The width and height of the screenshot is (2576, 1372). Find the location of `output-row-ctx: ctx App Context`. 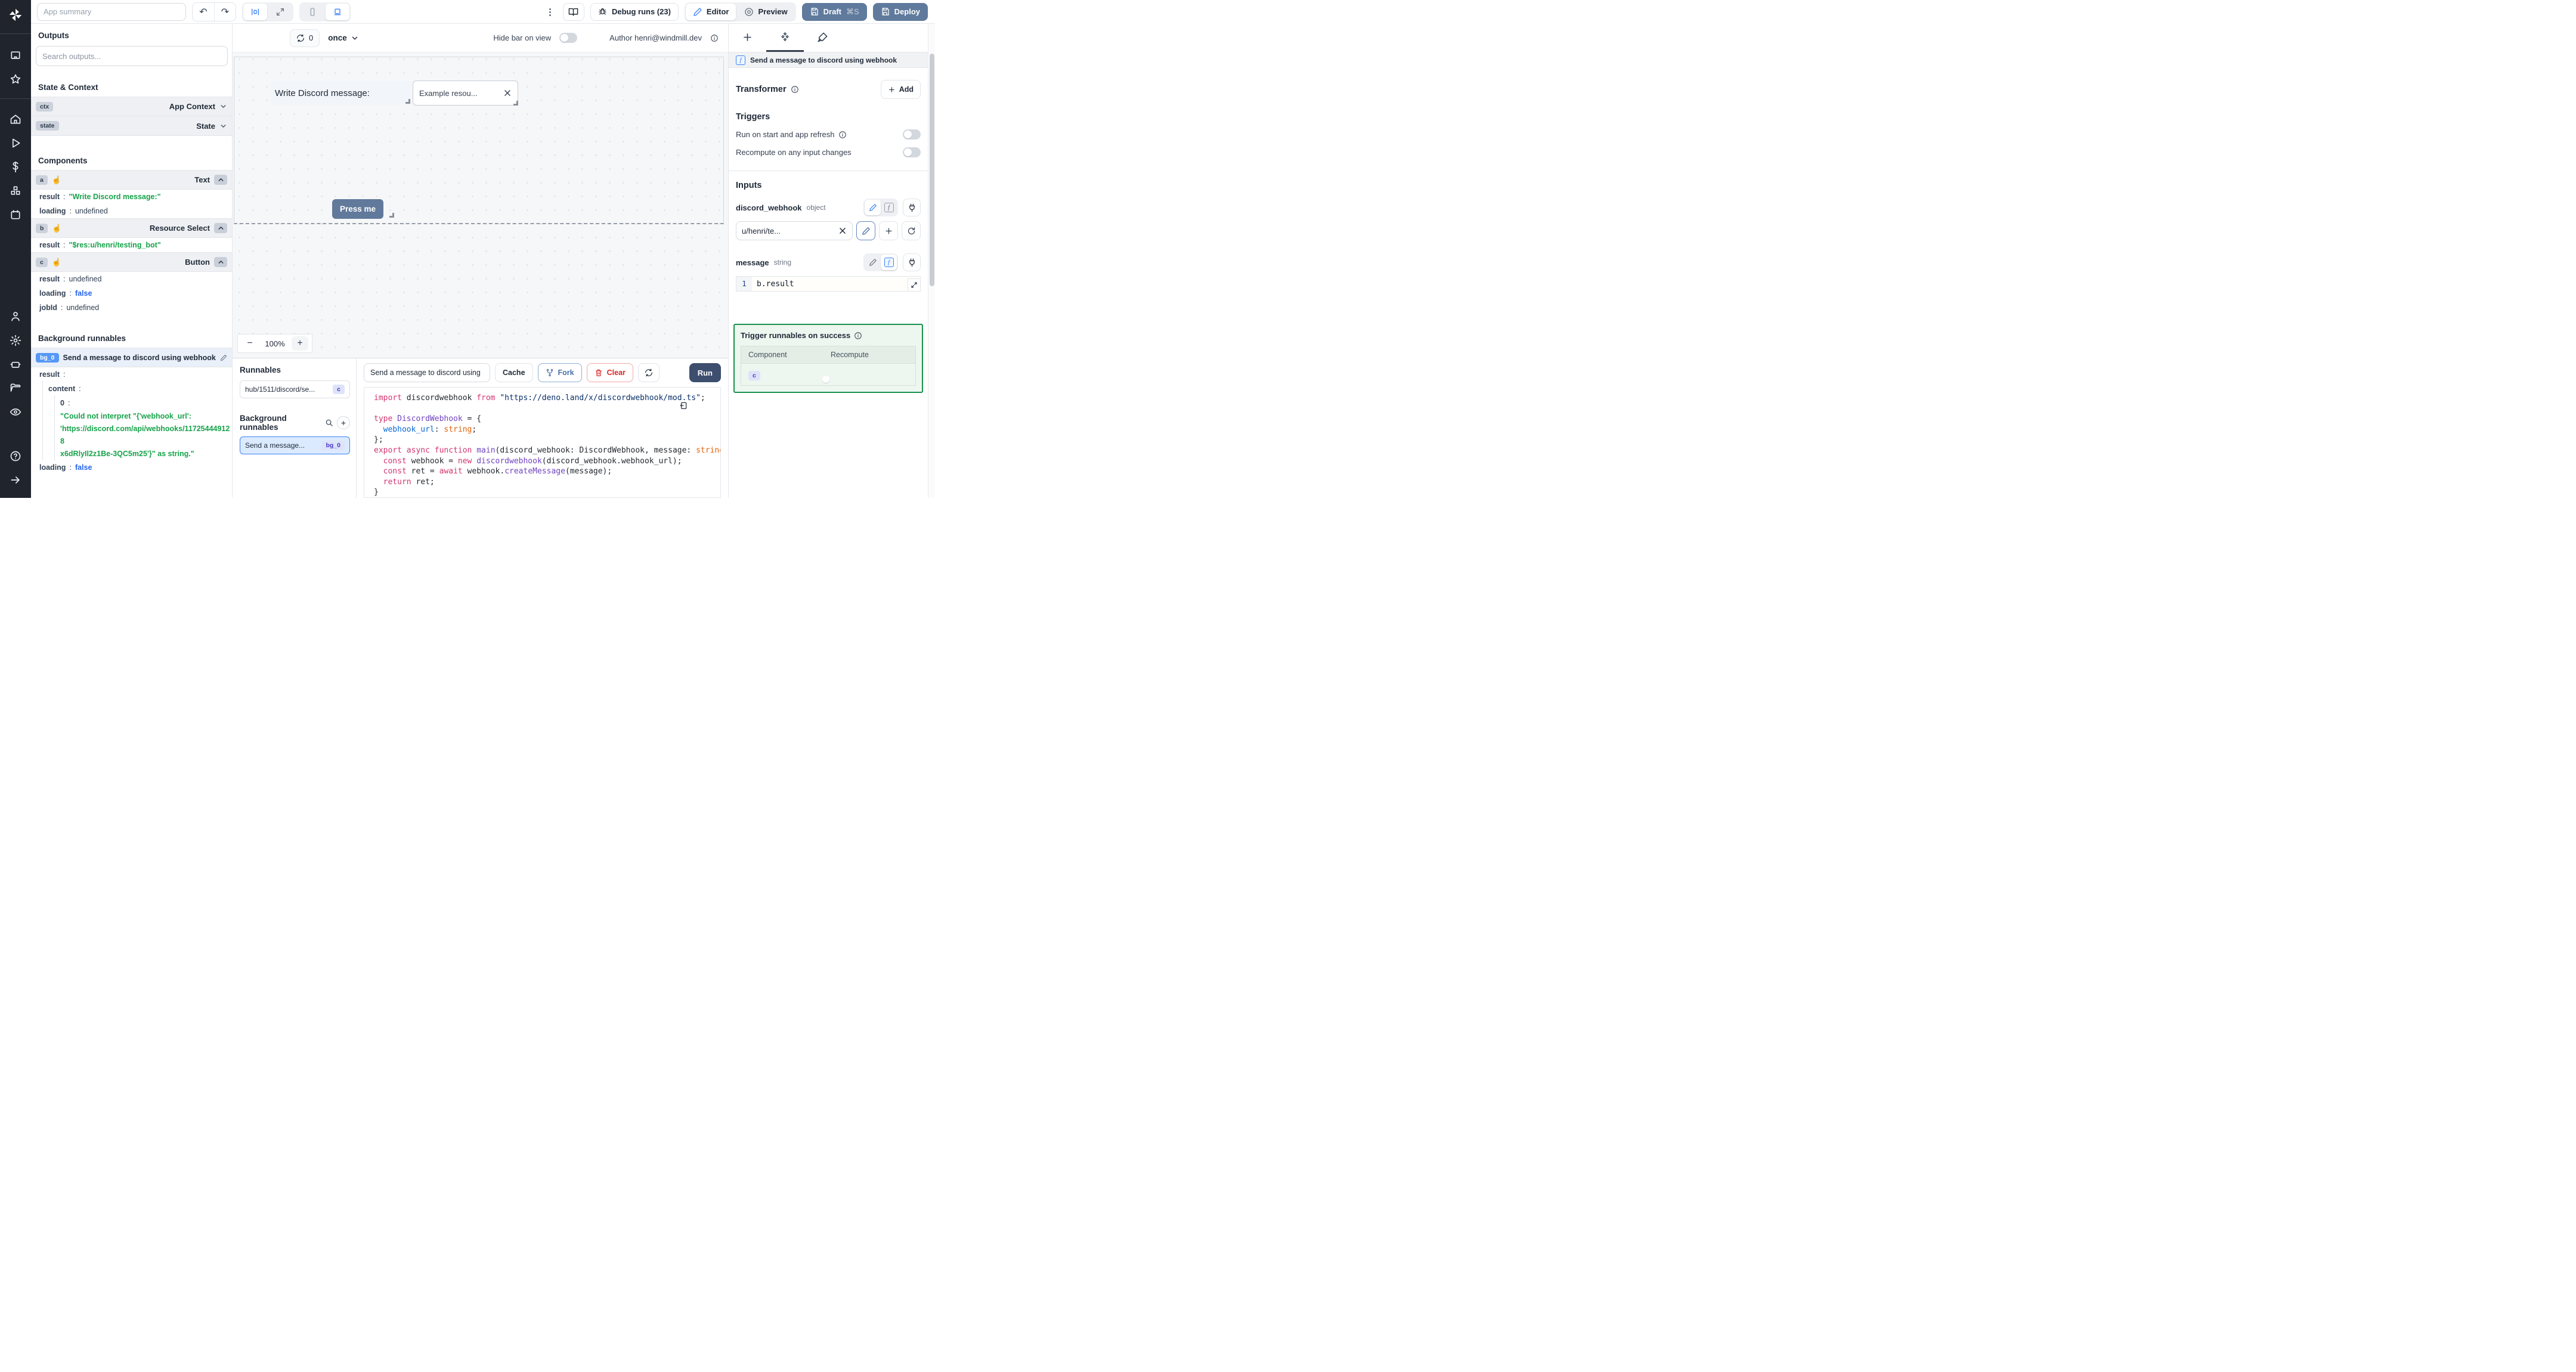

output-row-ctx: ctx App Context is located at coordinates (132, 106).